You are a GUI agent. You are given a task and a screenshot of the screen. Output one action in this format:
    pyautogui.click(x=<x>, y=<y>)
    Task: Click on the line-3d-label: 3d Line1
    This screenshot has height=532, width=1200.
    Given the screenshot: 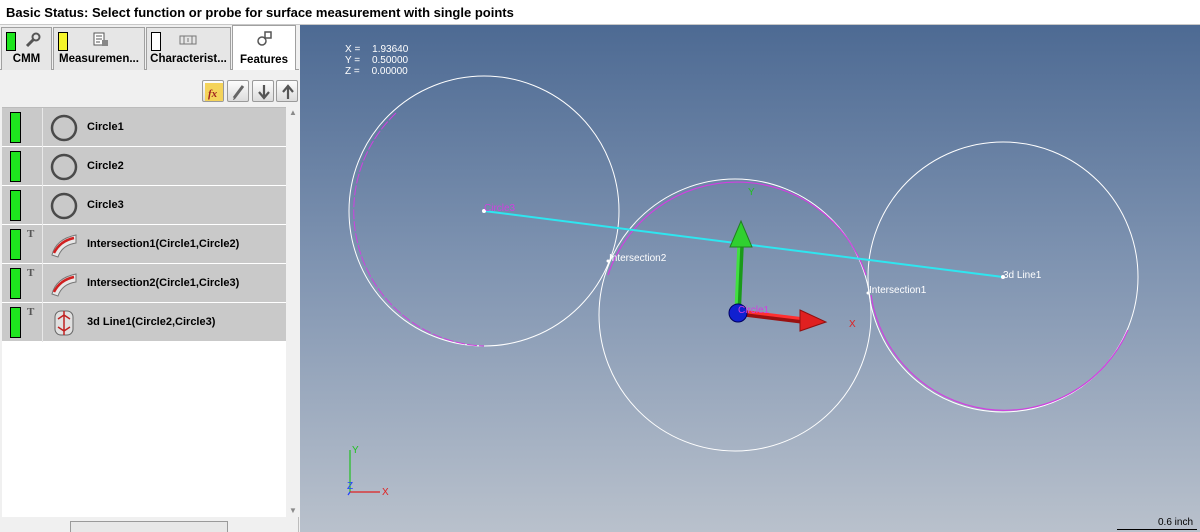 What is the action you would take?
    pyautogui.click(x=1022, y=275)
    